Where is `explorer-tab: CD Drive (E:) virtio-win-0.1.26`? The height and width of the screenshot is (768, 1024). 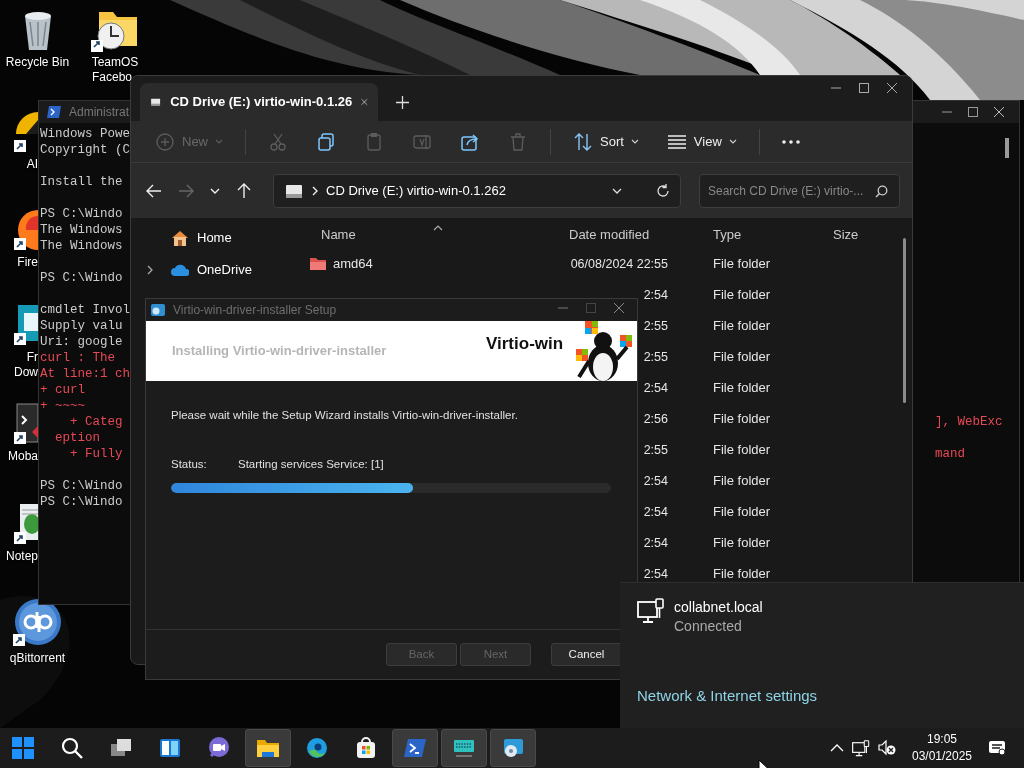 explorer-tab: CD Drive (E:) virtio-win-0.1.26 is located at coordinates (259, 102).